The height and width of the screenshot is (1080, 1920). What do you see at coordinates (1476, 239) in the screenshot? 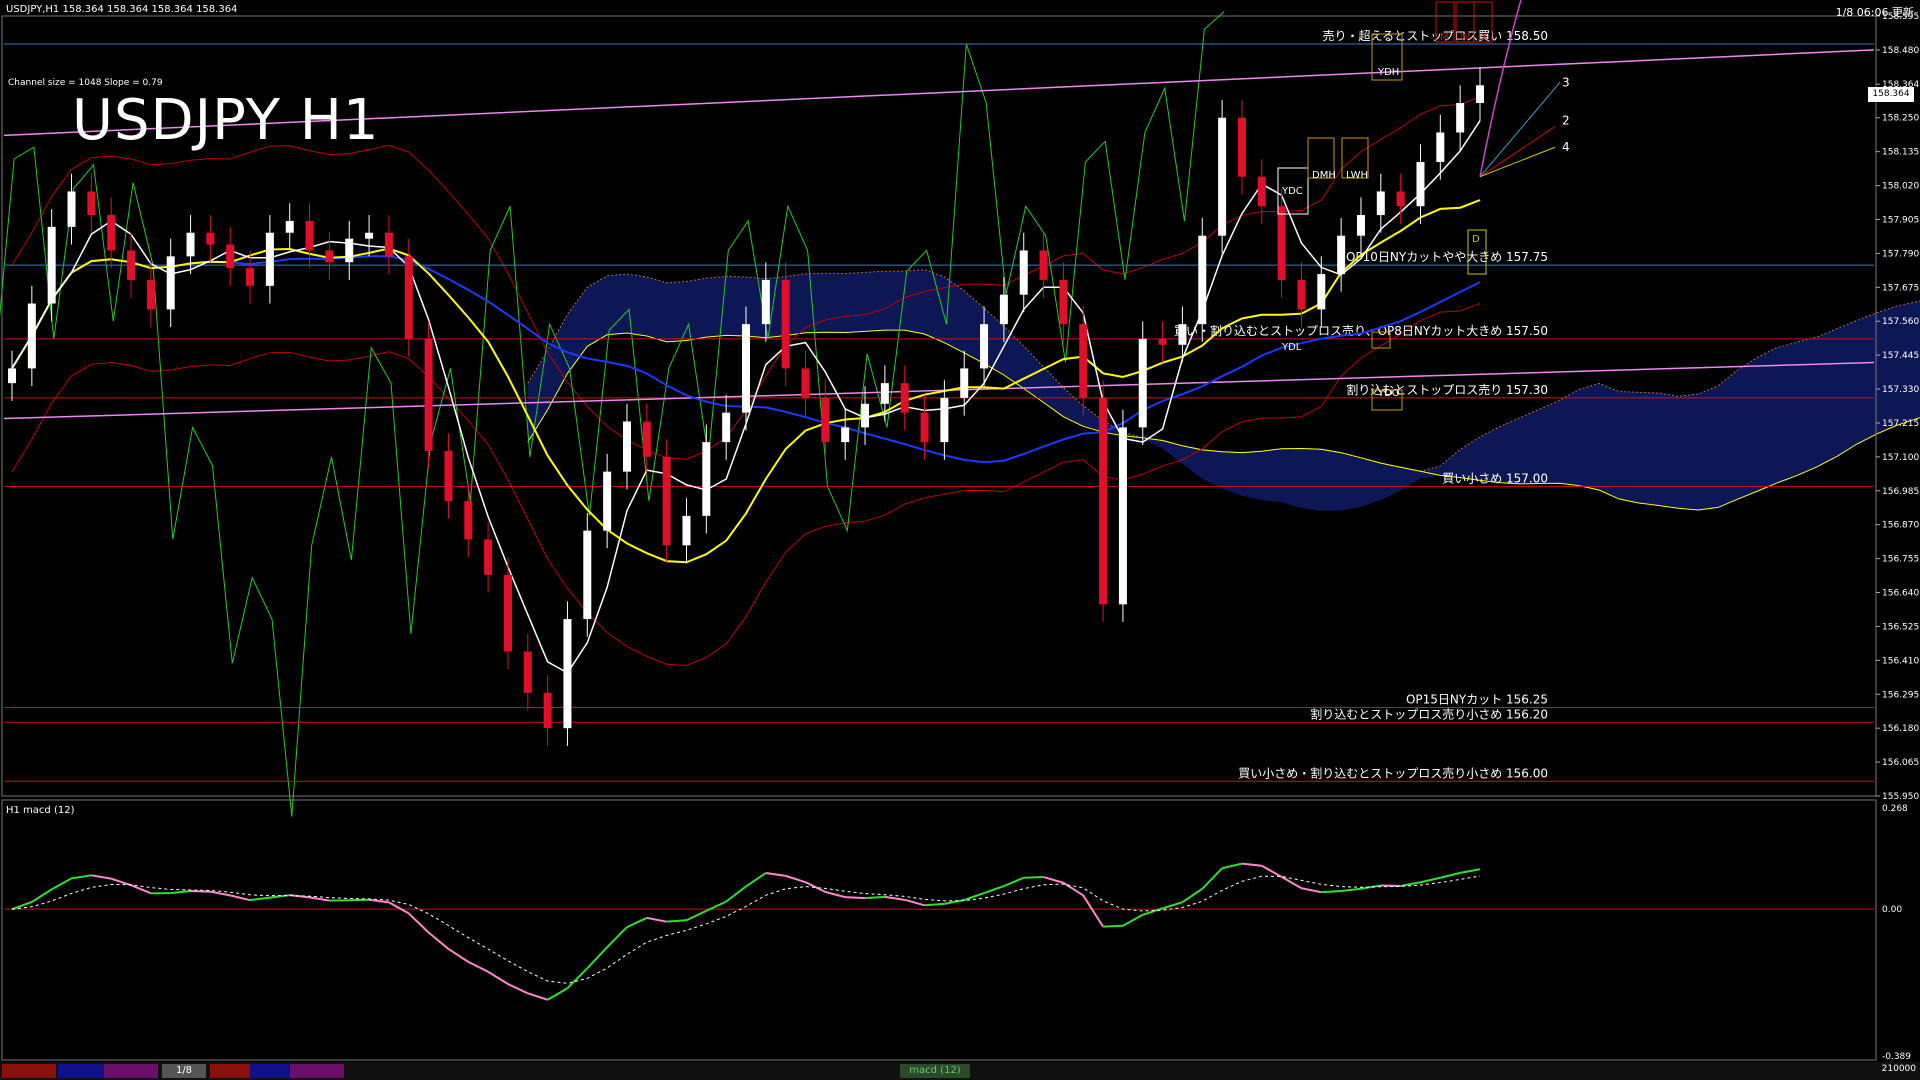
I see `d-box-label: D` at bounding box center [1476, 239].